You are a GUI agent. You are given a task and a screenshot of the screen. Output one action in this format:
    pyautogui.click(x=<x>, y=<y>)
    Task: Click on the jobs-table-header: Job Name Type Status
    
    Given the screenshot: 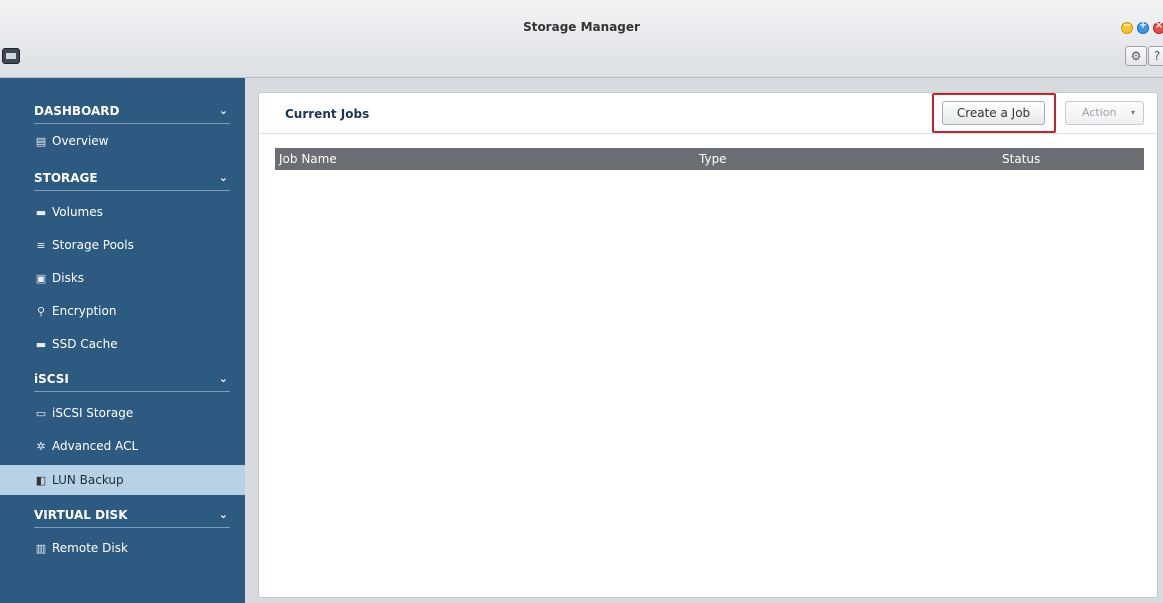 What is the action you would take?
    pyautogui.click(x=709, y=159)
    